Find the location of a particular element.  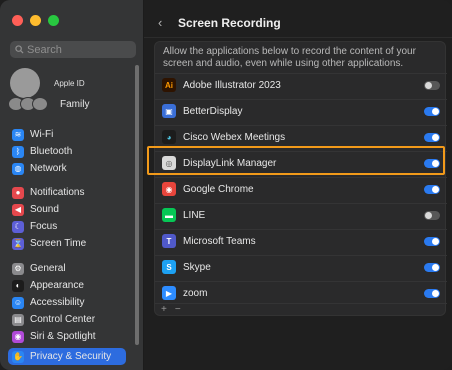

window-controls is located at coordinates (35, 20).